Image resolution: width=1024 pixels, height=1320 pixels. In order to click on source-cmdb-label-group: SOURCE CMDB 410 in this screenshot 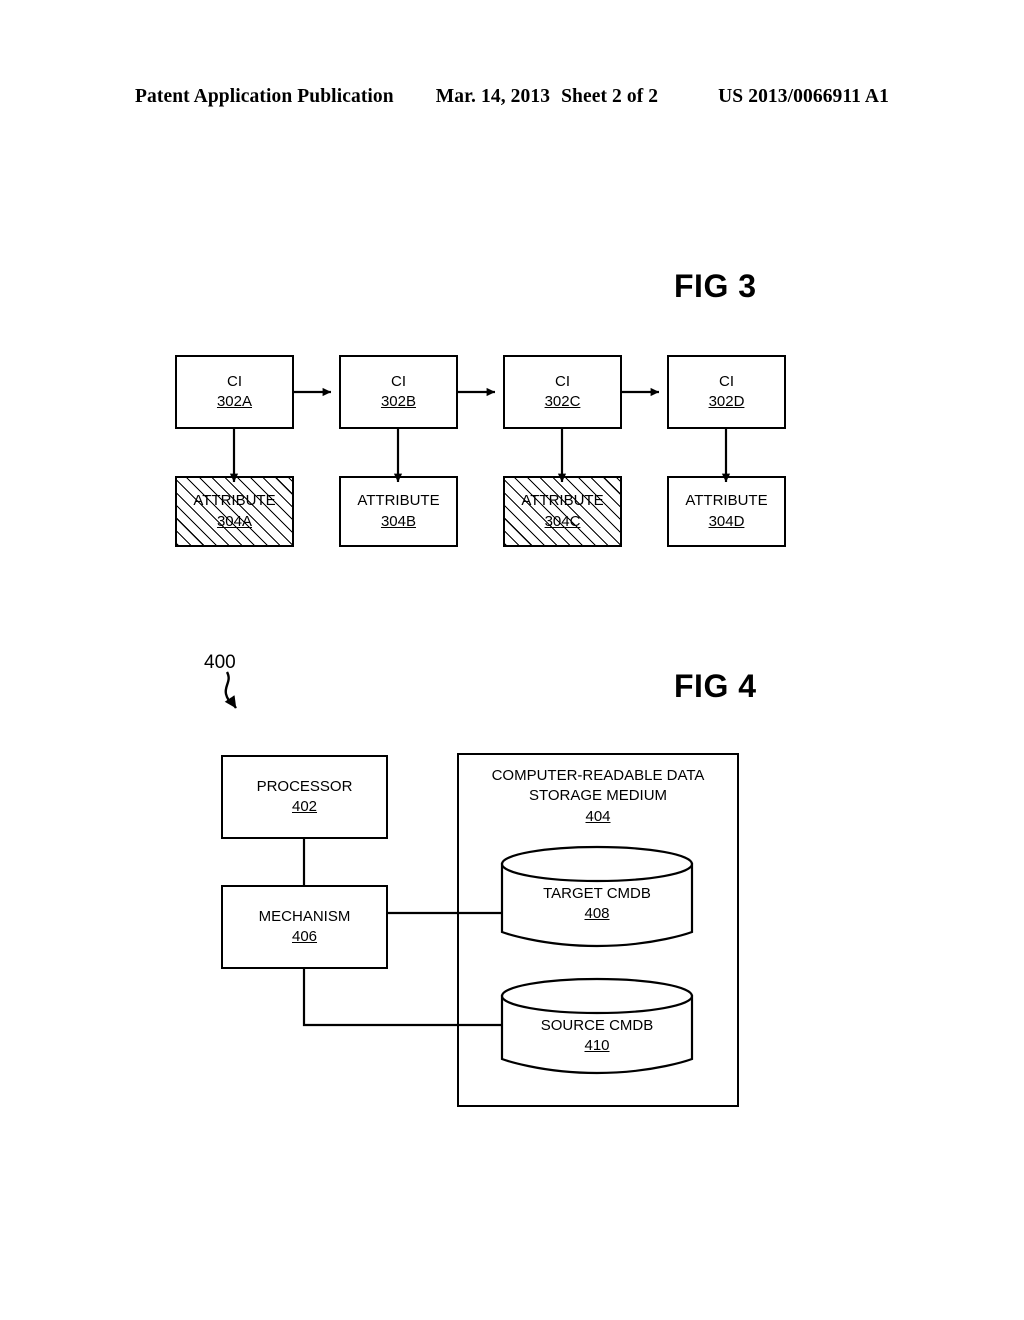, I will do `click(597, 1036)`.